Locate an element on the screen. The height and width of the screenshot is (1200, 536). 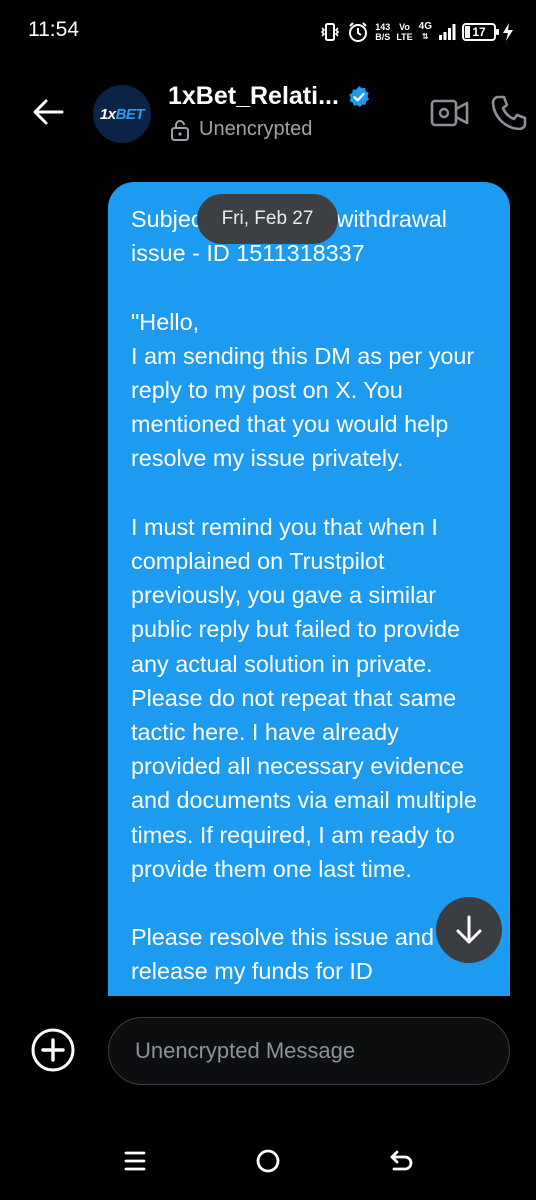
date-separator: Fri, Feb 27 is located at coordinates (267, 219).